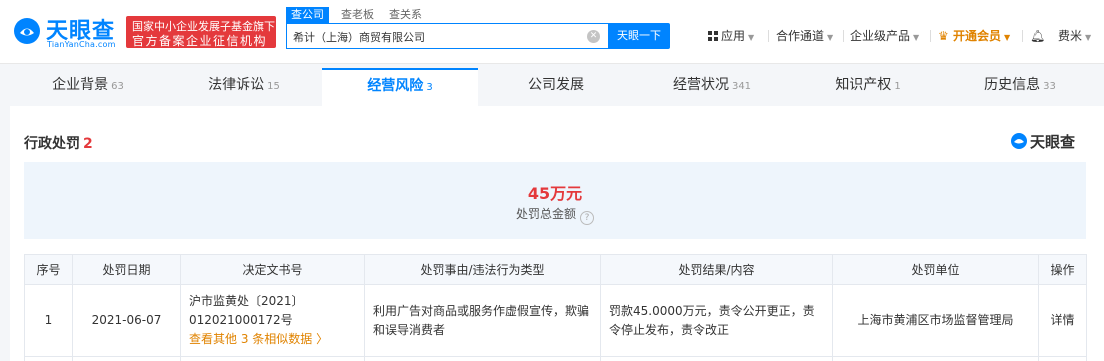 The height and width of the screenshot is (361, 1104). I want to click on tab-label: 法律诉讼, so click(236, 85).